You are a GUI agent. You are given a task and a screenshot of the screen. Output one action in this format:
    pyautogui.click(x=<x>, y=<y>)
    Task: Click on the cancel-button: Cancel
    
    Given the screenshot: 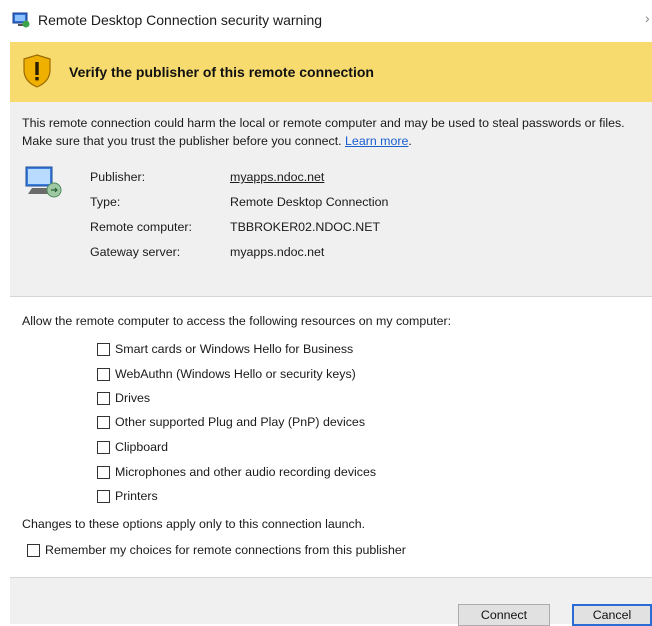 What is the action you would take?
    pyautogui.click(x=612, y=615)
    